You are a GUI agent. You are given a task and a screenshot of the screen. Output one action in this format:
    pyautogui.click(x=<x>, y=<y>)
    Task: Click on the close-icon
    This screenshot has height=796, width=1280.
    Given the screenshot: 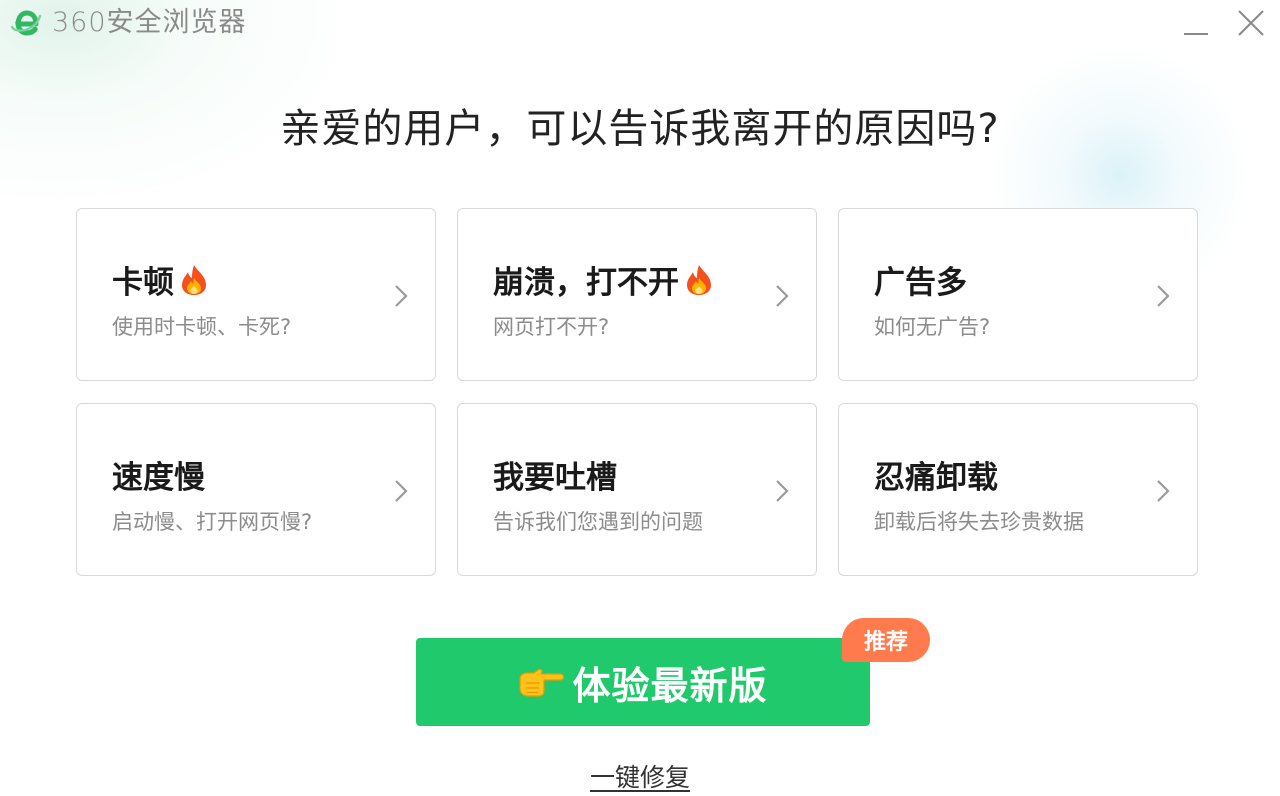 What is the action you would take?
    pyautogui.click(x=1250, y=23)
    